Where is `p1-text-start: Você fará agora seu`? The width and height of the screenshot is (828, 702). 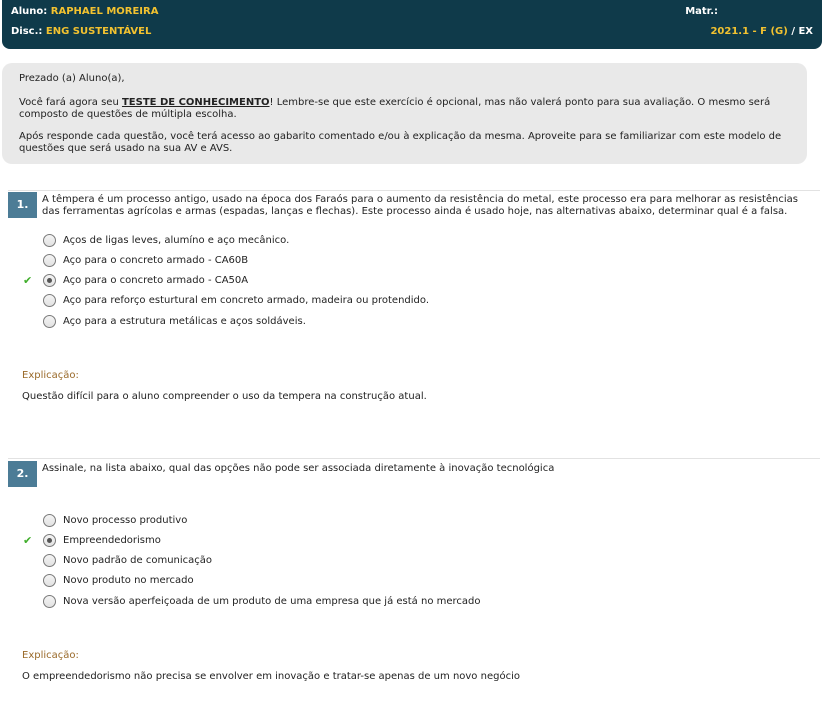 p1-text-start: Você fará agora seu is located at coordinates (70, 102).